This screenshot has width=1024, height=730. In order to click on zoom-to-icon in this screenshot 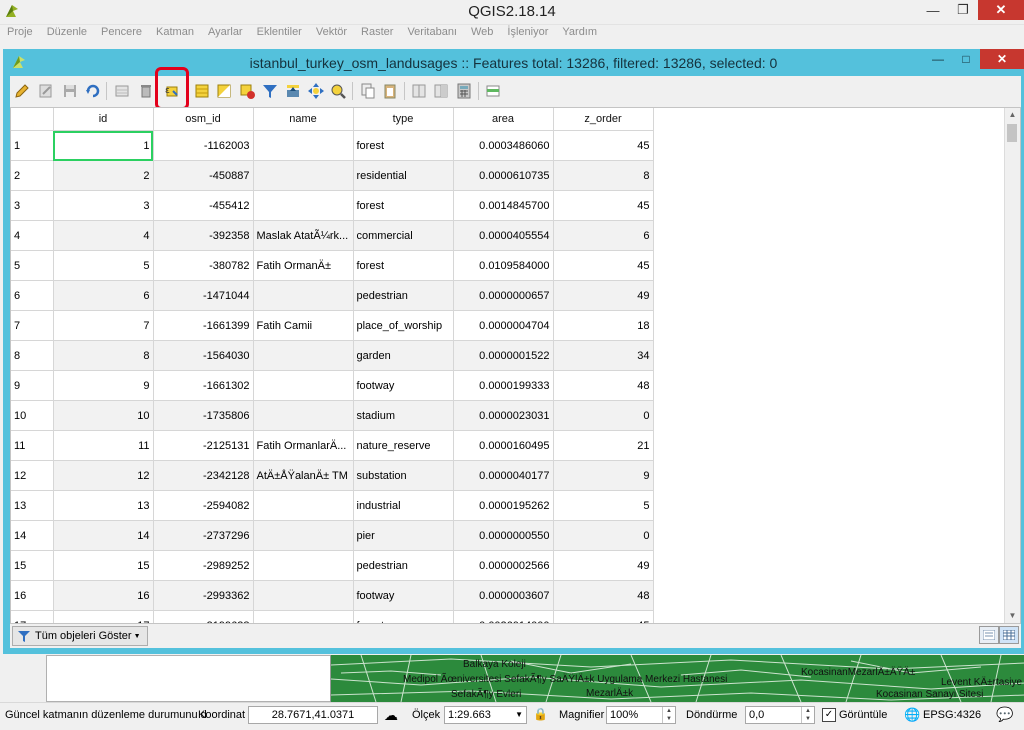, I will do `click(338, 91)`.